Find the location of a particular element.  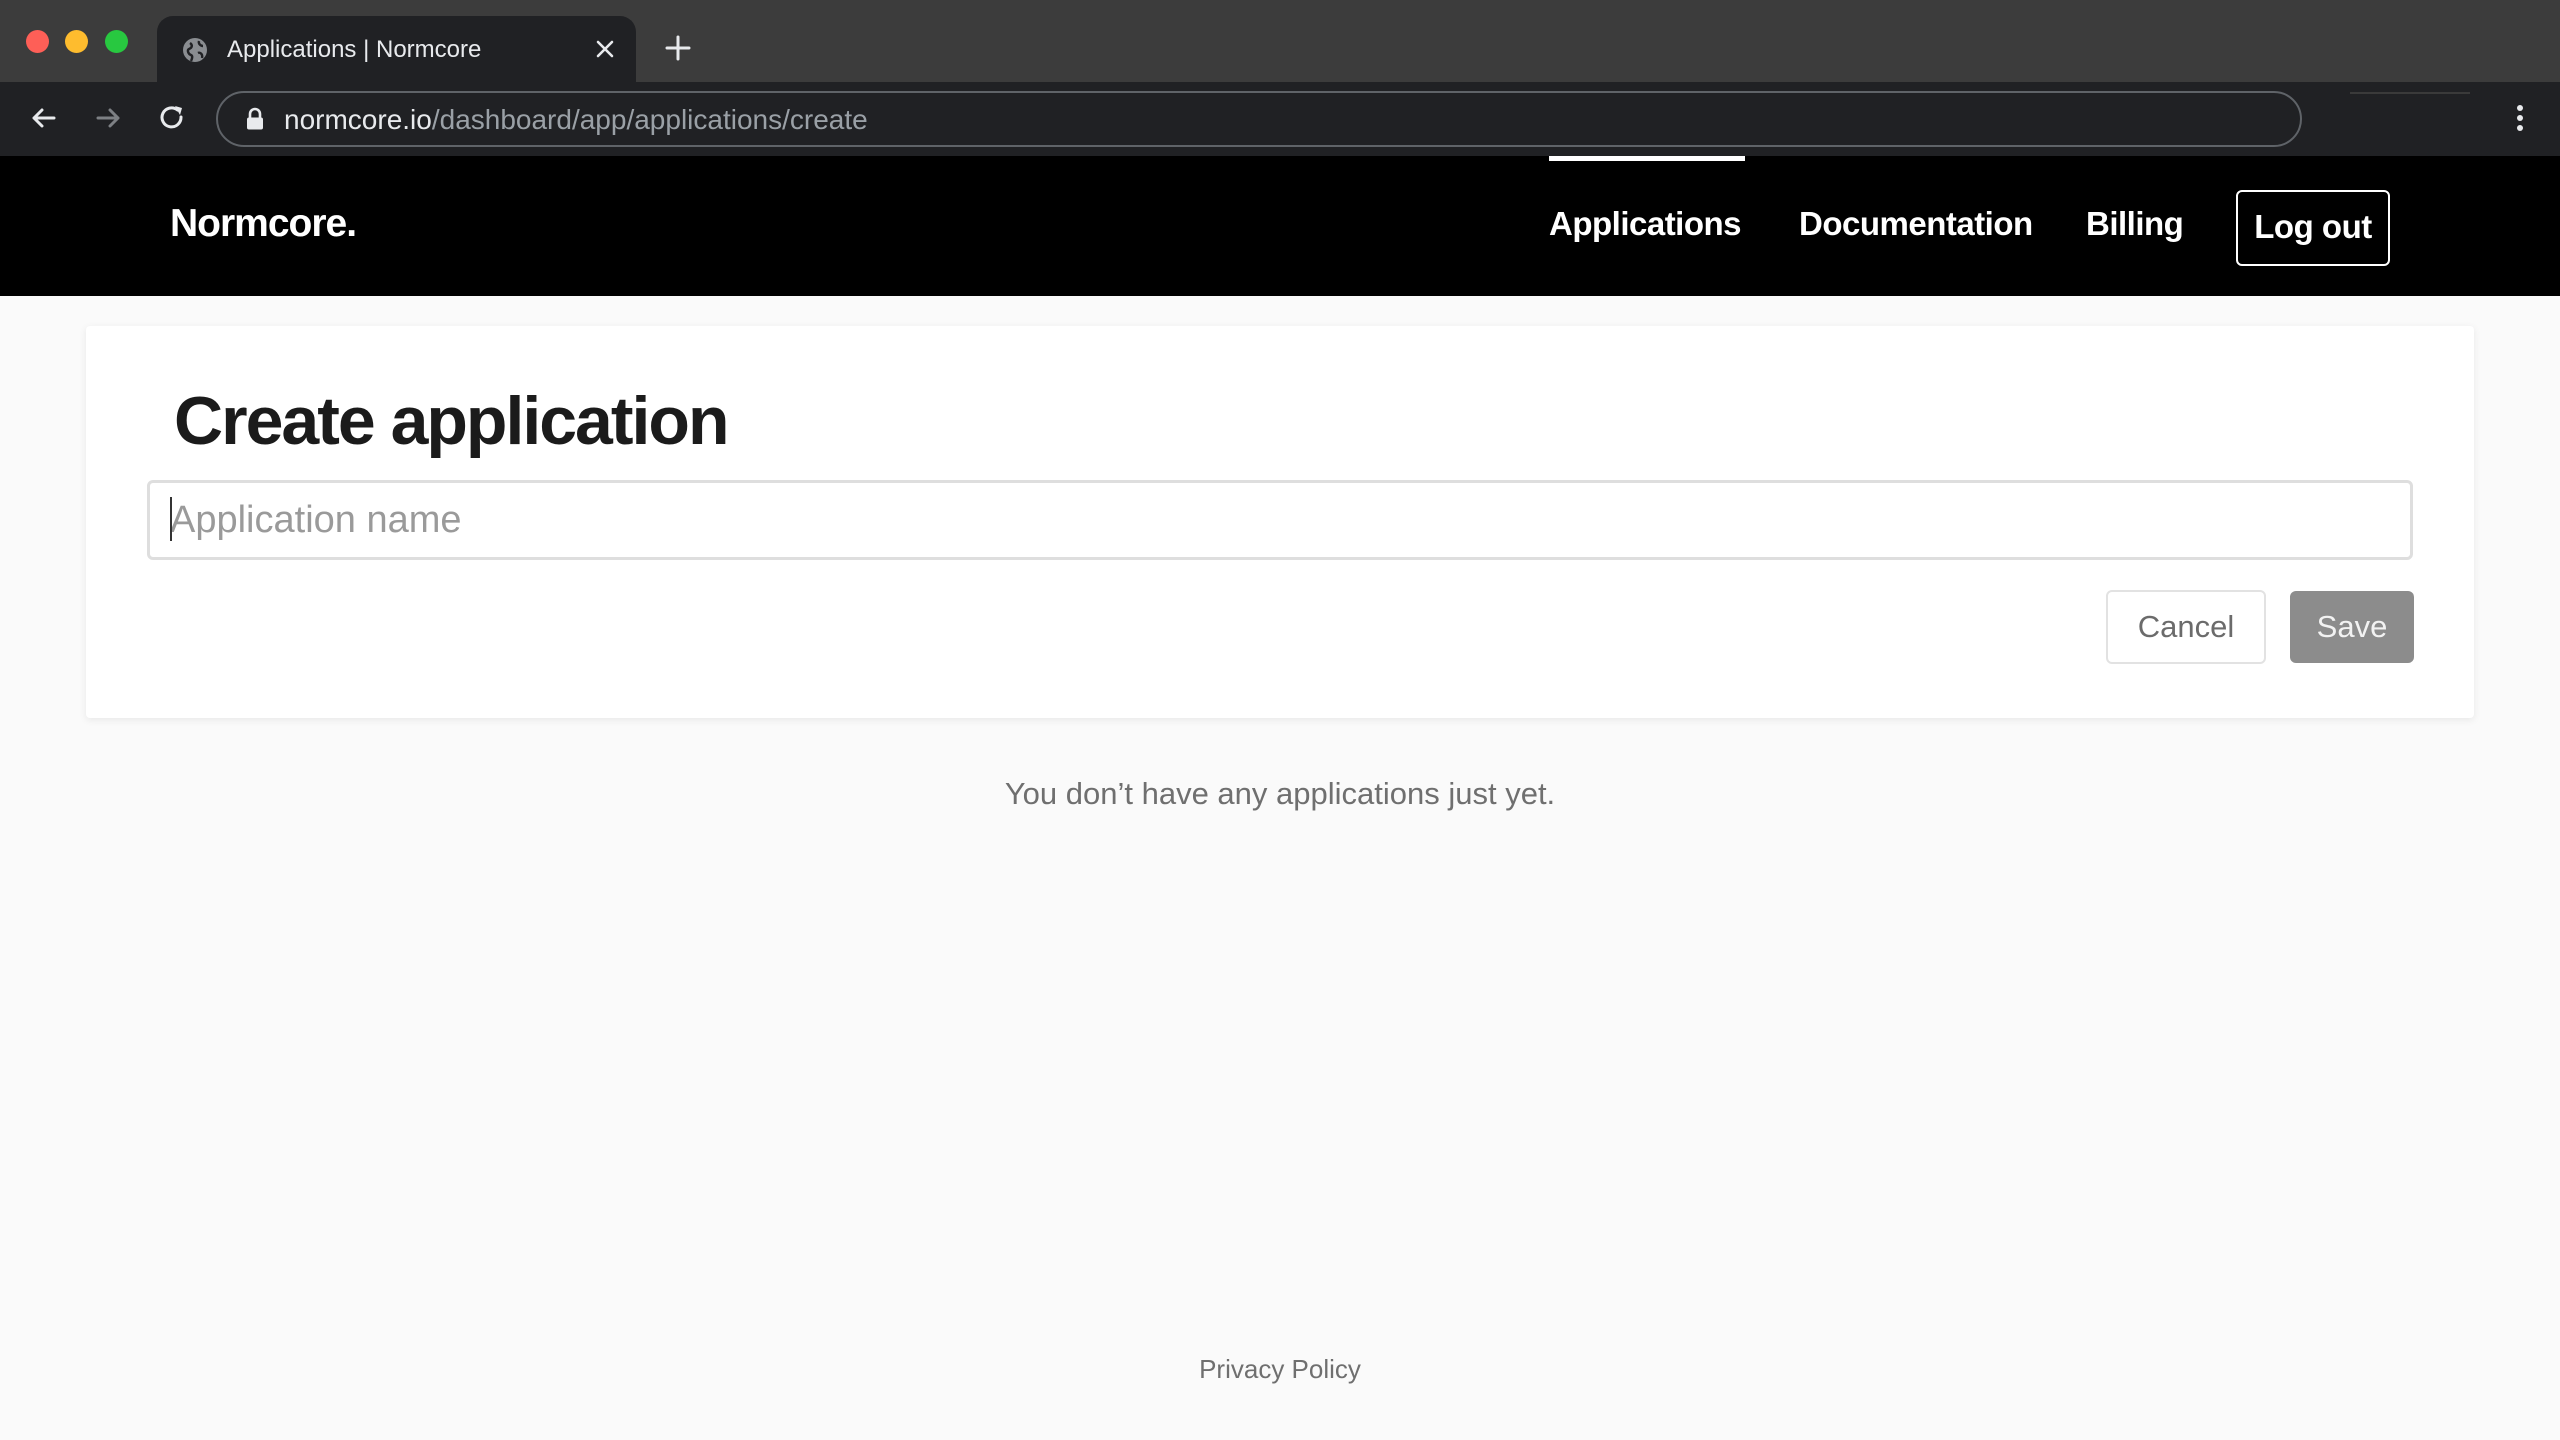

tab-title: Applications | Normcore is located at coordinates (354, 49).